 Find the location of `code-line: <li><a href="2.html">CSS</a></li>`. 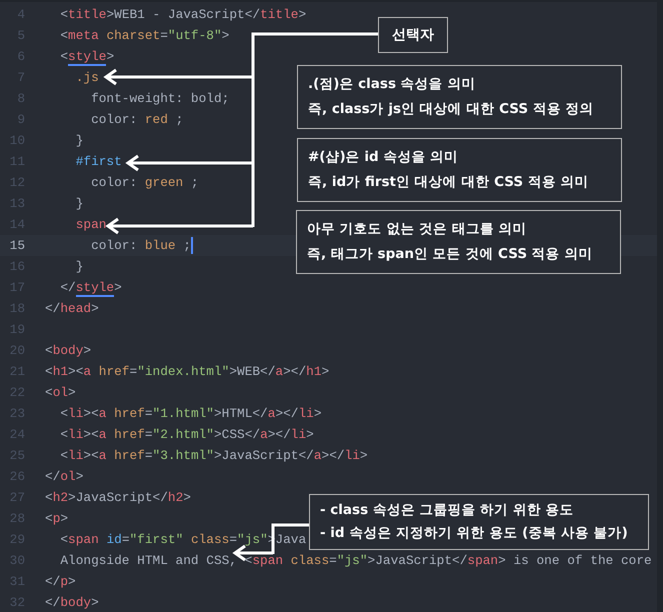

code-line: <li><a href="2.html">CSS</a></li> is located at coordinates (186, 434).